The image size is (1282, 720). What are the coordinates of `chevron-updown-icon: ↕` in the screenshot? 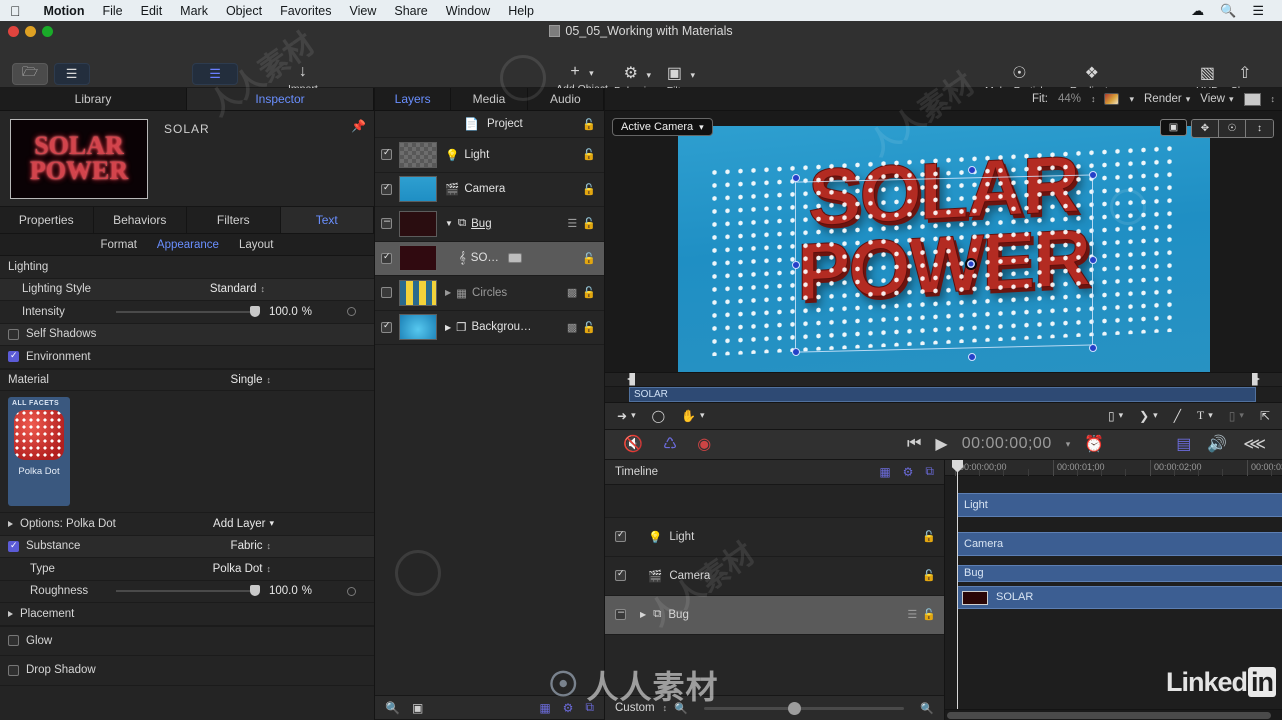 It's located at (269, 569).